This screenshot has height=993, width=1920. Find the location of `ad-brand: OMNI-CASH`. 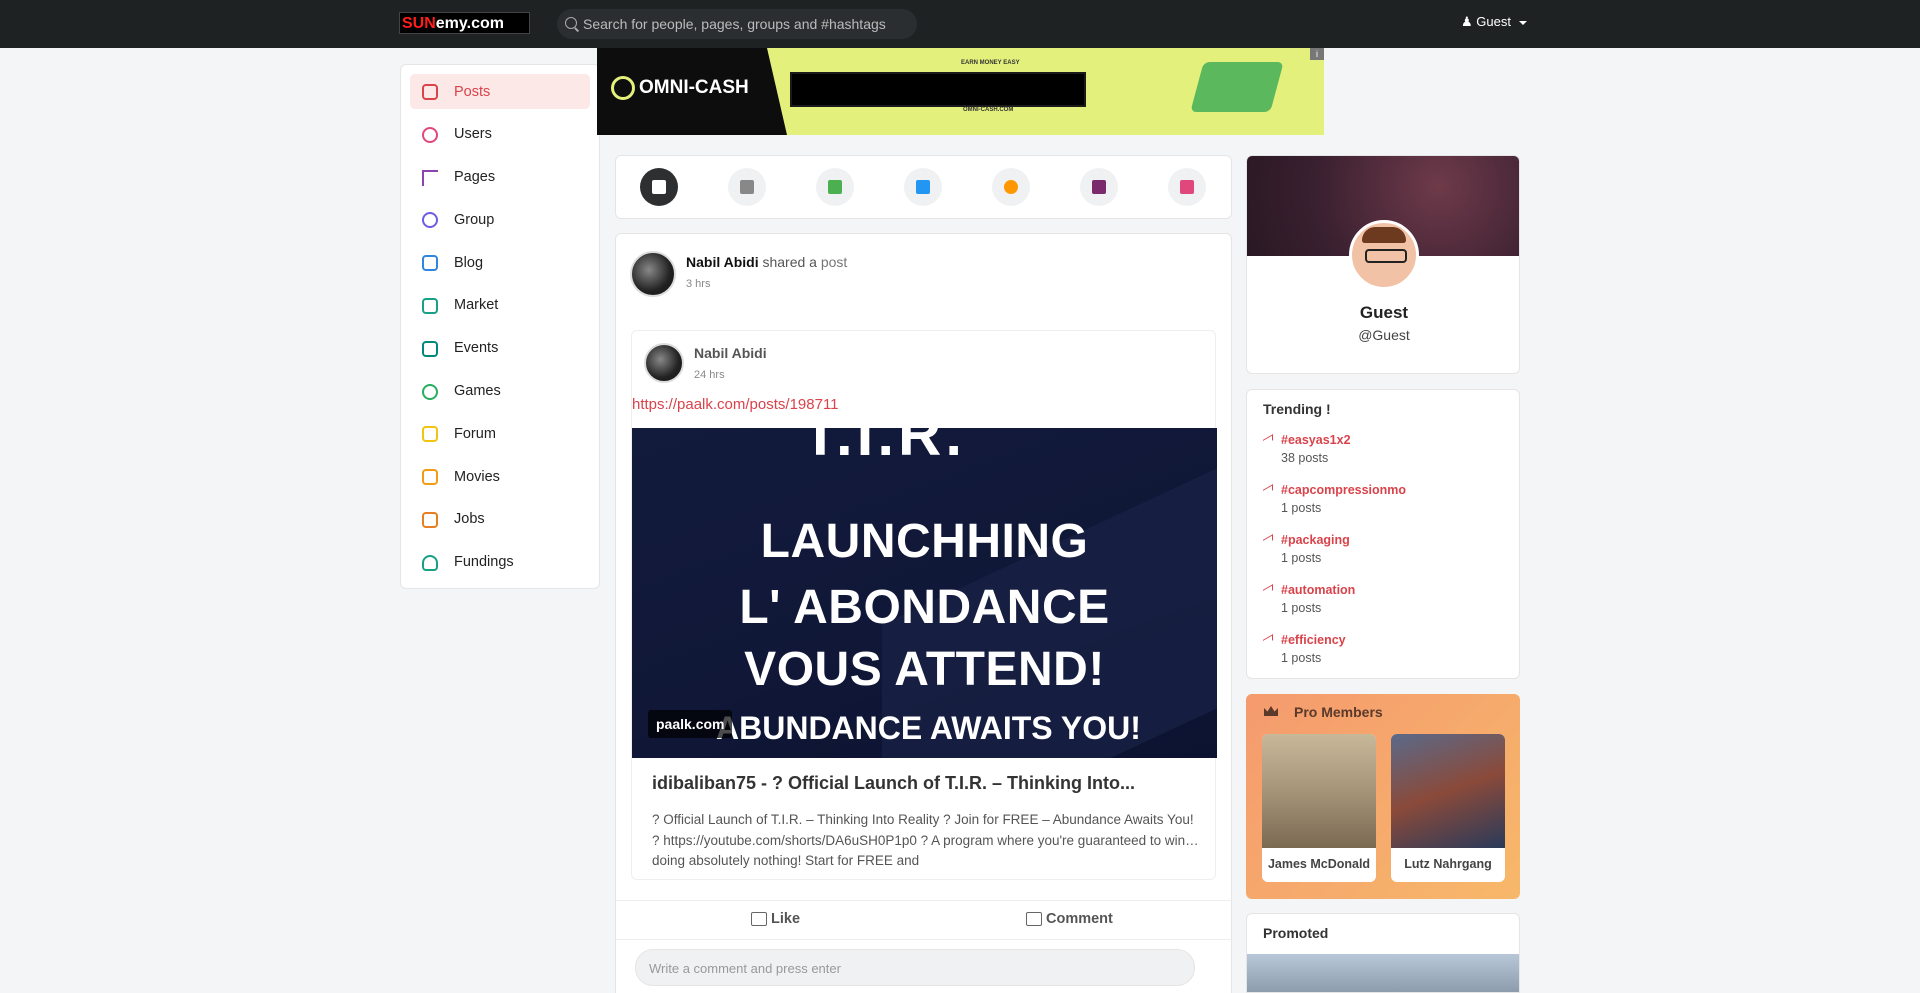

ad-brand: OMNI-CASH is located at coordinates (680, 88).